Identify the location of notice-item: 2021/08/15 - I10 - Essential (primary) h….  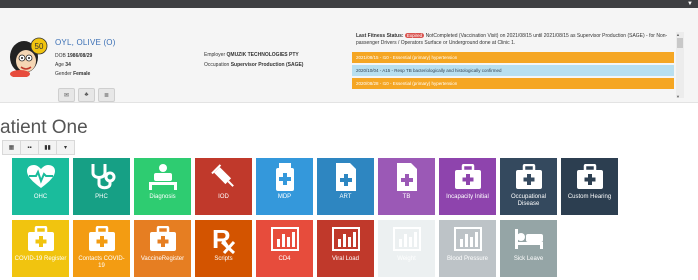
(513, 57).